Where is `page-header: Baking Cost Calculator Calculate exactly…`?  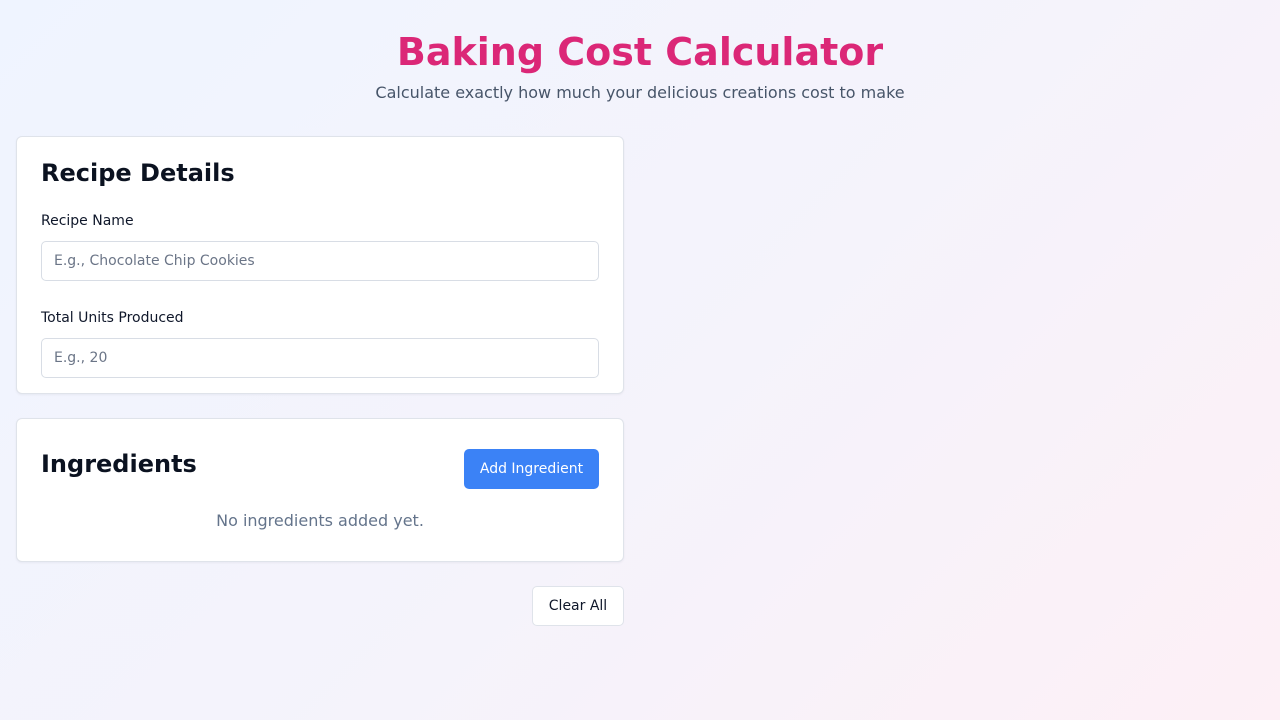 page-header: Baking Cost Calculator Calculate exactly… is located at coordinates (640, 66).